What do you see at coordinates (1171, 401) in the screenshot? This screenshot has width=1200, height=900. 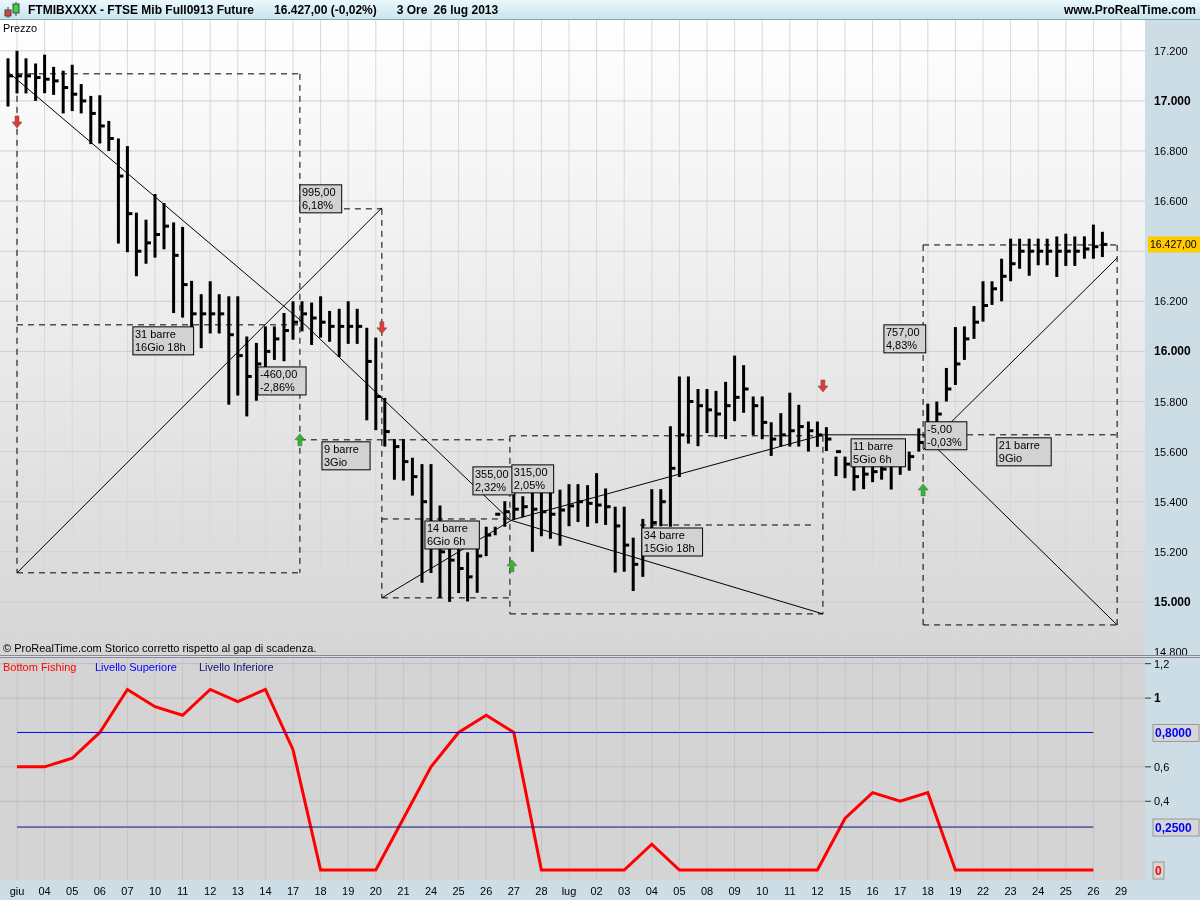 I see `axis-label: 15.800` at bounding box center [1171, 401].